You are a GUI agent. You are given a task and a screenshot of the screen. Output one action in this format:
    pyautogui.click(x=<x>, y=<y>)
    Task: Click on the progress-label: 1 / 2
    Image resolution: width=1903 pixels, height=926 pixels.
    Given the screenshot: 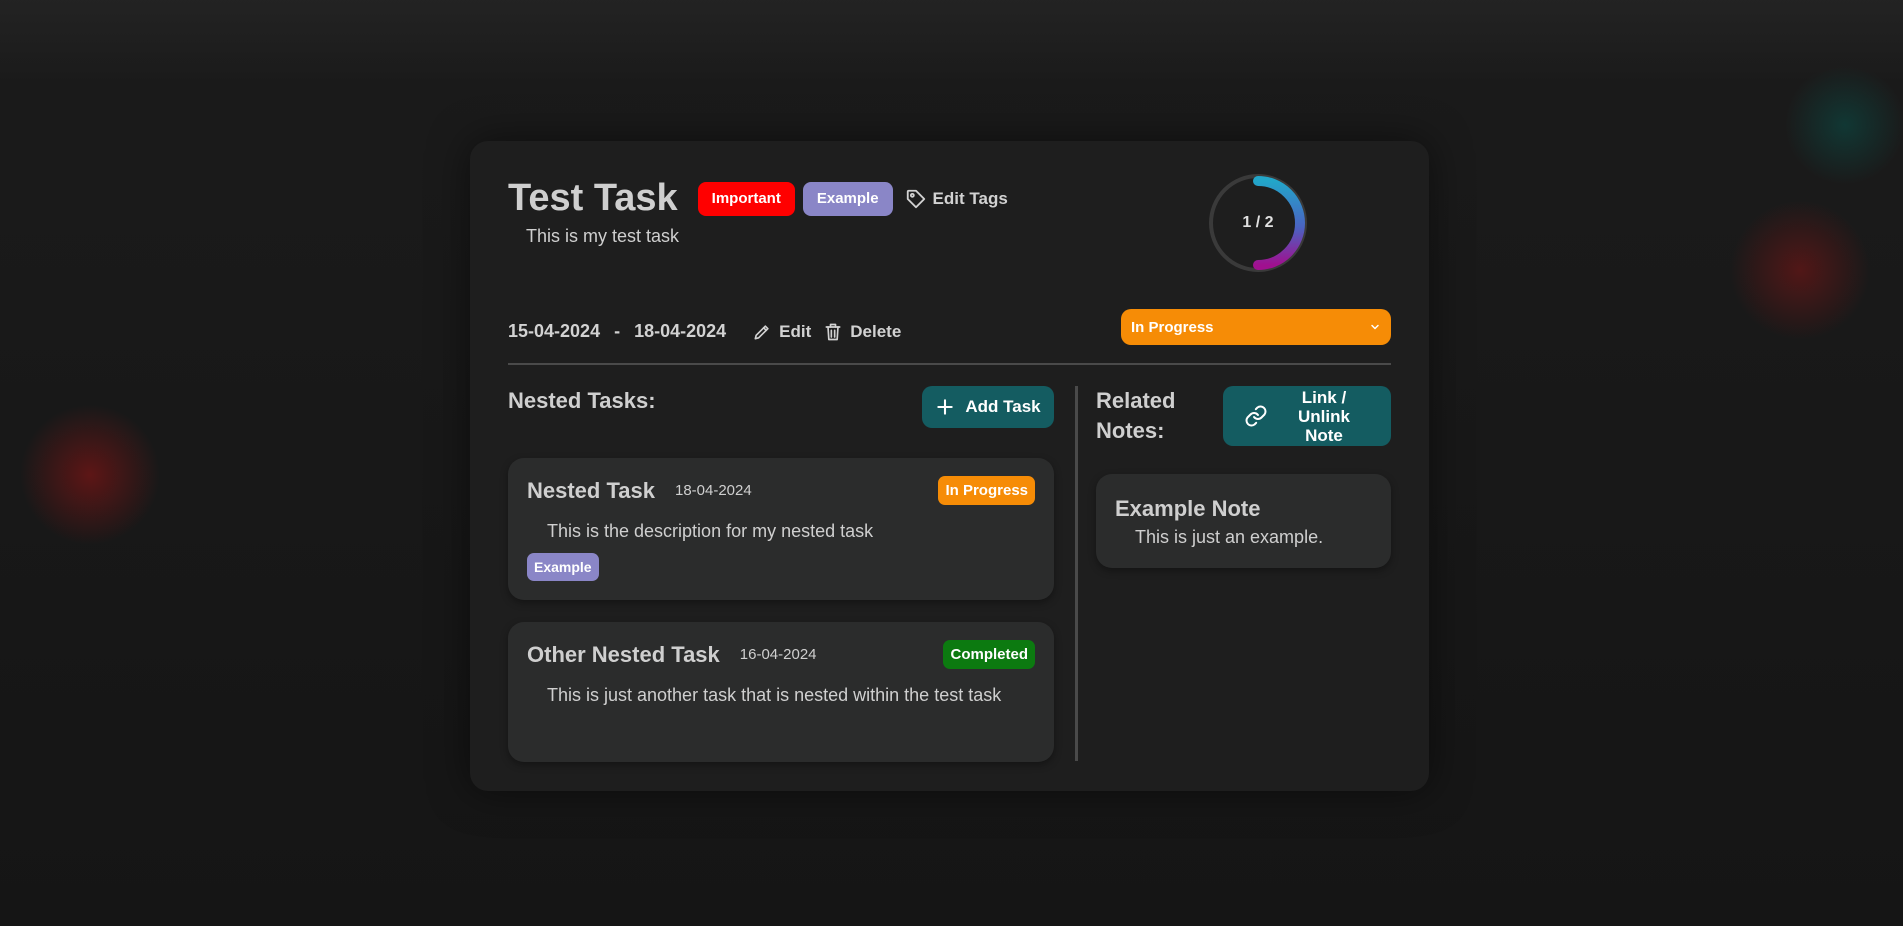 What is the action you would take?
    pyautogui.click(x=1258, y=222)
    